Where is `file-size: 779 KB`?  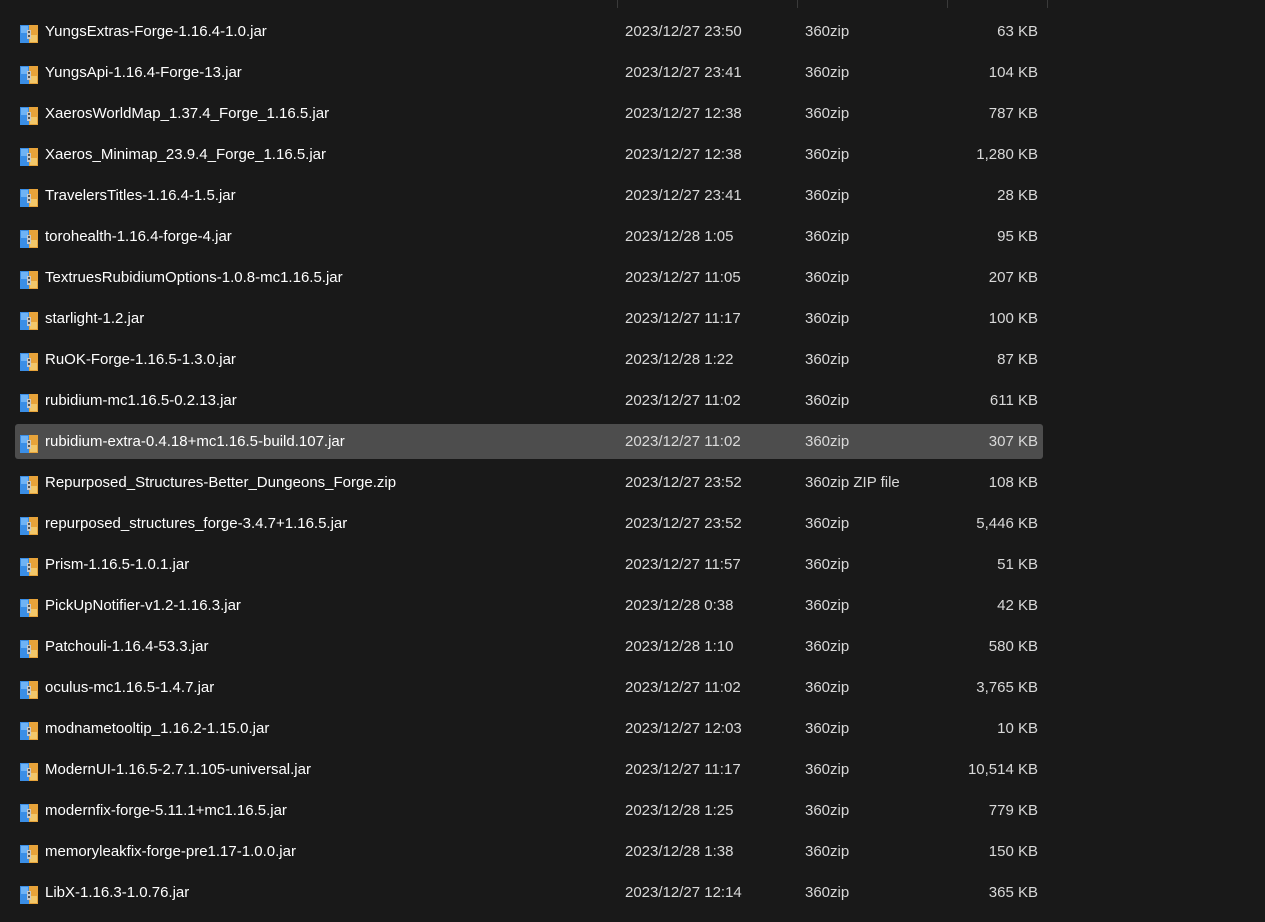 file-size: 779 KB is located at coordinates (1013, 810).